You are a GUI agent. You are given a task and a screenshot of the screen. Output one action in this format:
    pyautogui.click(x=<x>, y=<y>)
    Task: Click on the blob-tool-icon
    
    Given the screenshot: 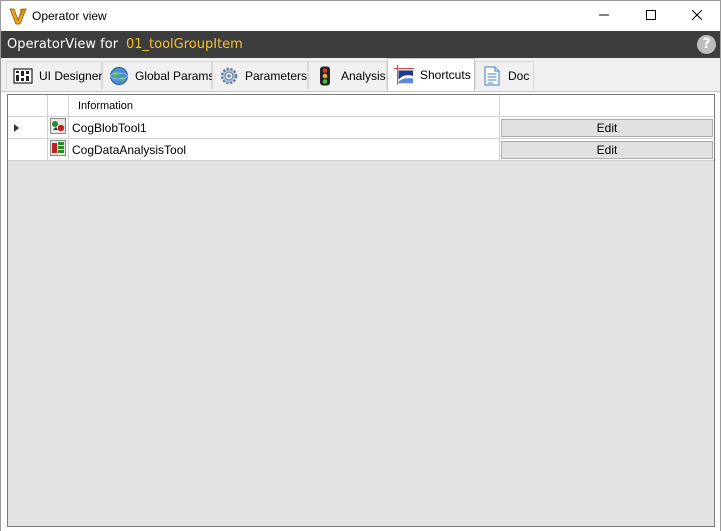 What is the action you would take?
    pyautogui.click(x=58, y=127)
    